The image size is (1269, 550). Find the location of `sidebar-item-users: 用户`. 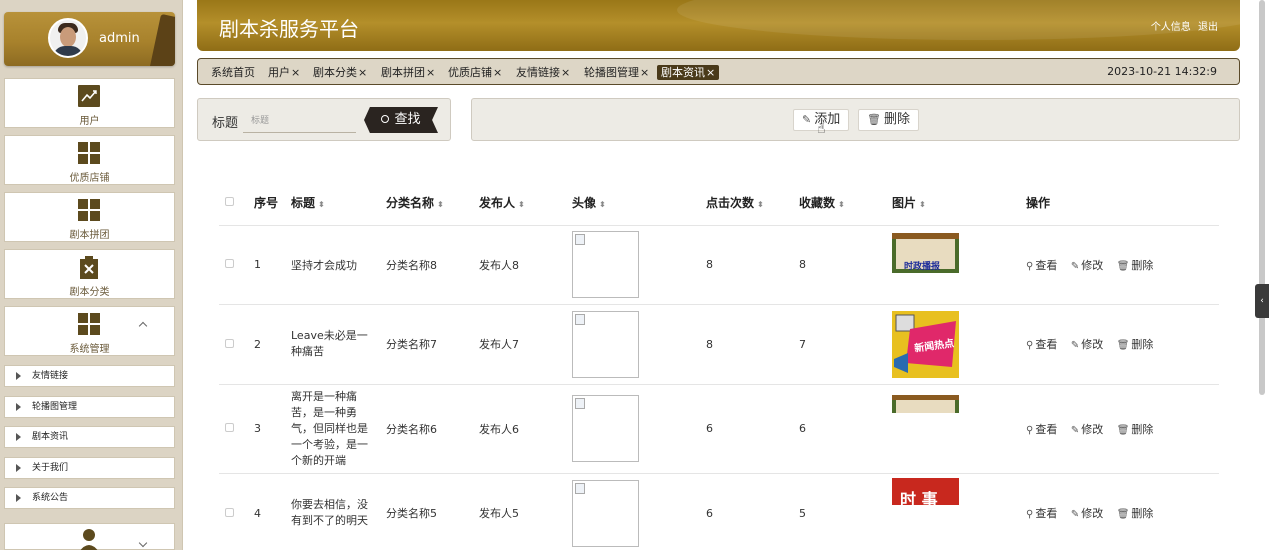

sidebar-item-users: 用户 is located at coordinates (89, 103).